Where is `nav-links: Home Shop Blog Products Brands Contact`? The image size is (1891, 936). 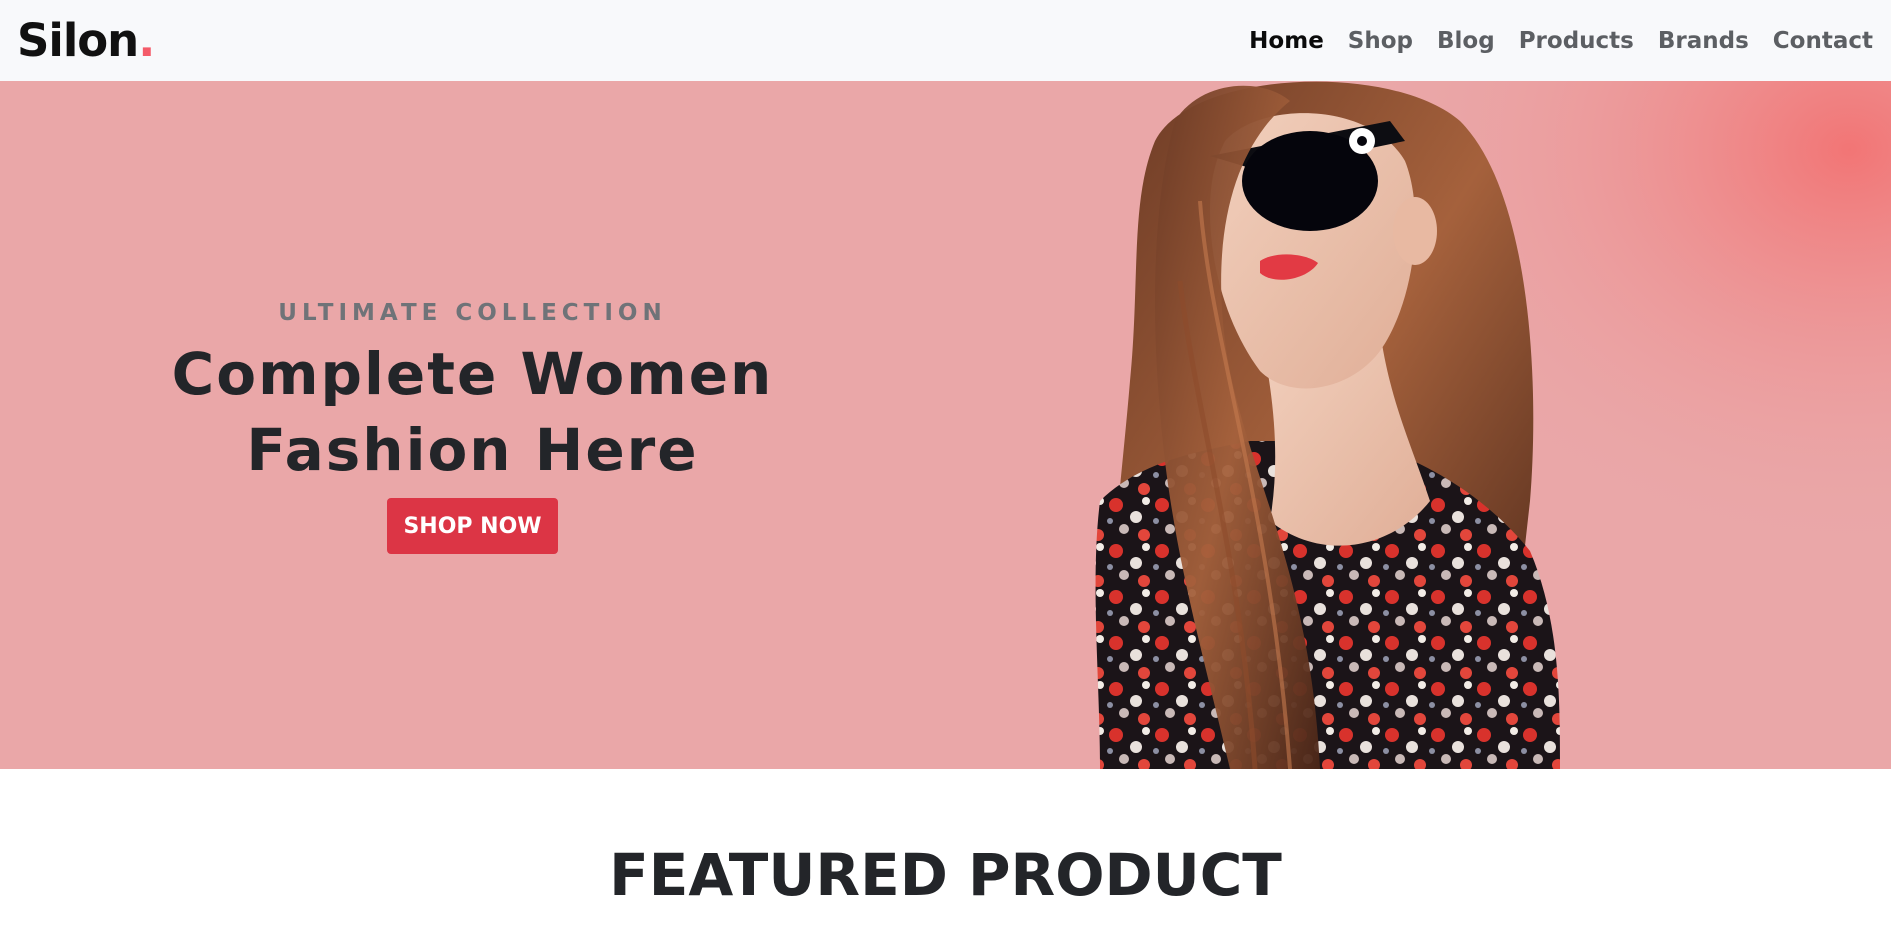 nav-links: Home Shop Blog Products Brands Contact is located at coordinates (1549, 41).